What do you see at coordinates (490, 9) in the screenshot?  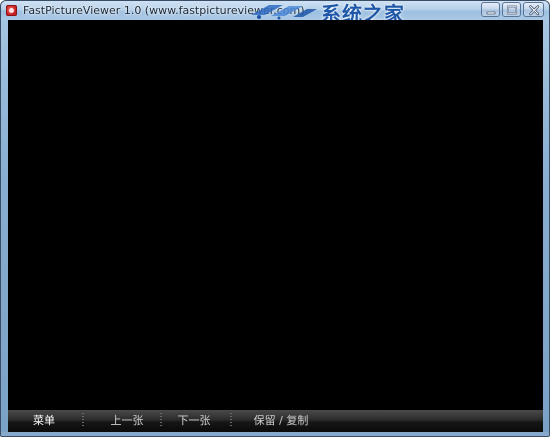 I see `minimize-button` at bounding box center [490, 9].